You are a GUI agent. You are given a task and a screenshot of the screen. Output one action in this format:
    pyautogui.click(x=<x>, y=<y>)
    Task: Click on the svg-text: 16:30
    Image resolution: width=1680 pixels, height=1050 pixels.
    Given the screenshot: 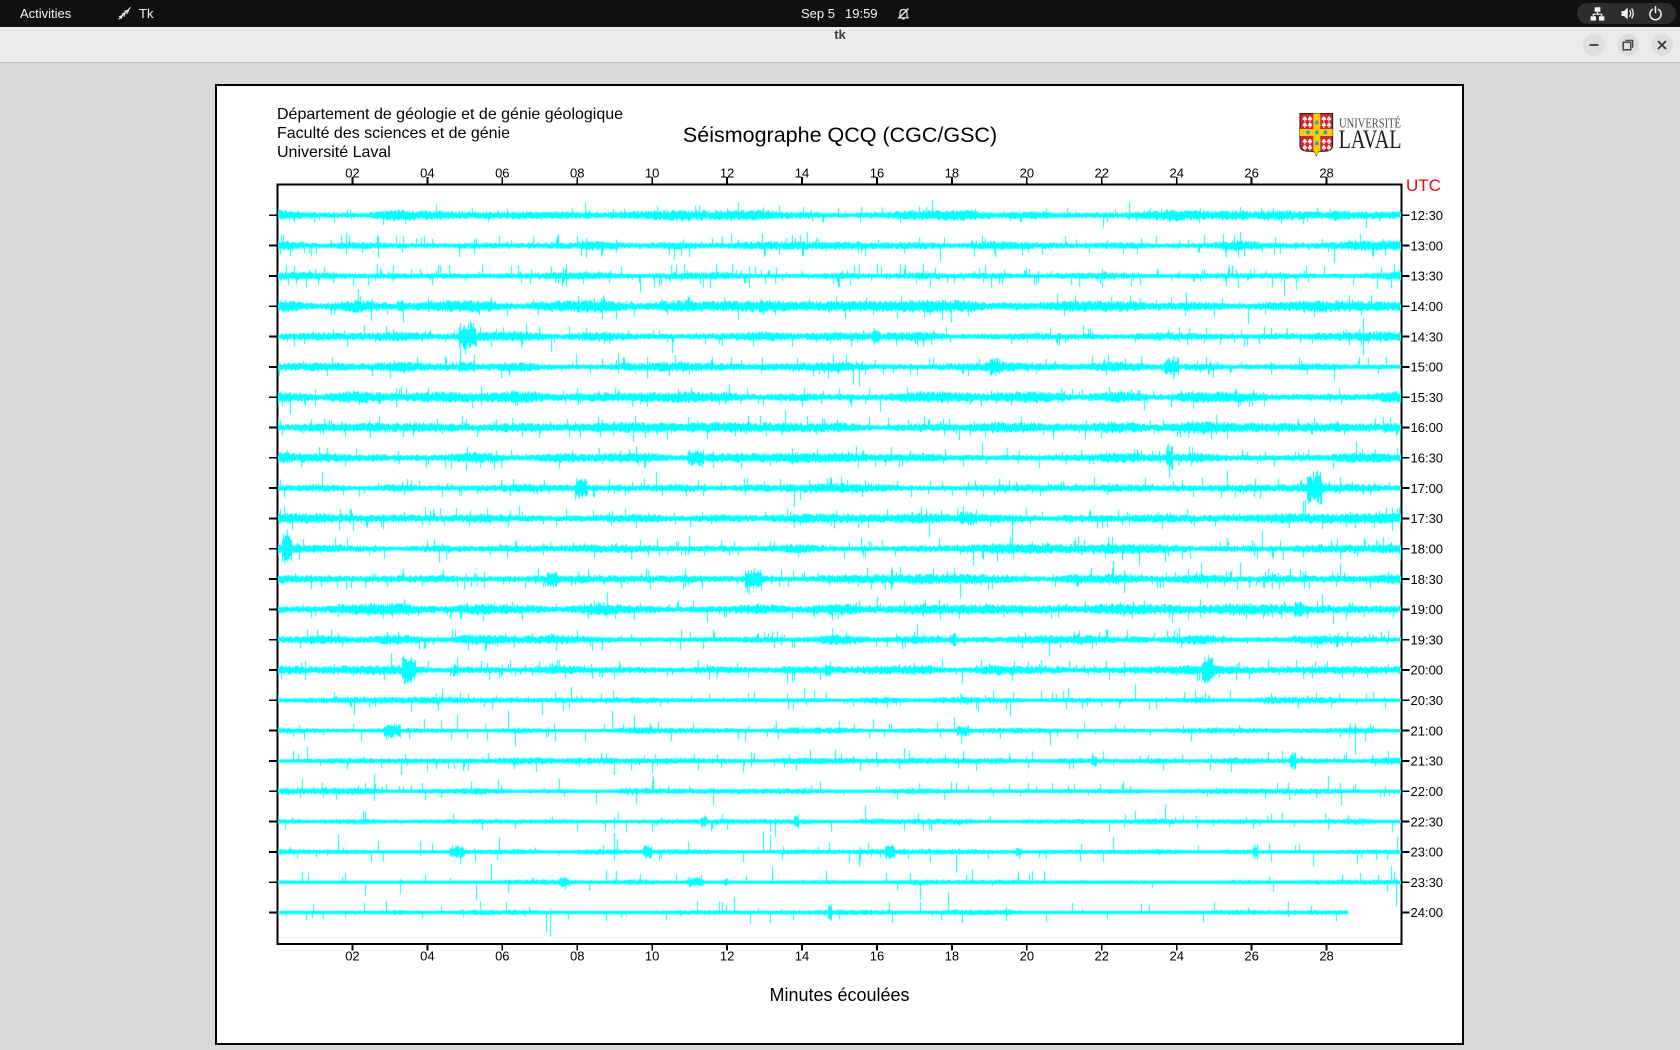 What is the action you would take?
    pyautogui.click(x=1427, y=458)
    